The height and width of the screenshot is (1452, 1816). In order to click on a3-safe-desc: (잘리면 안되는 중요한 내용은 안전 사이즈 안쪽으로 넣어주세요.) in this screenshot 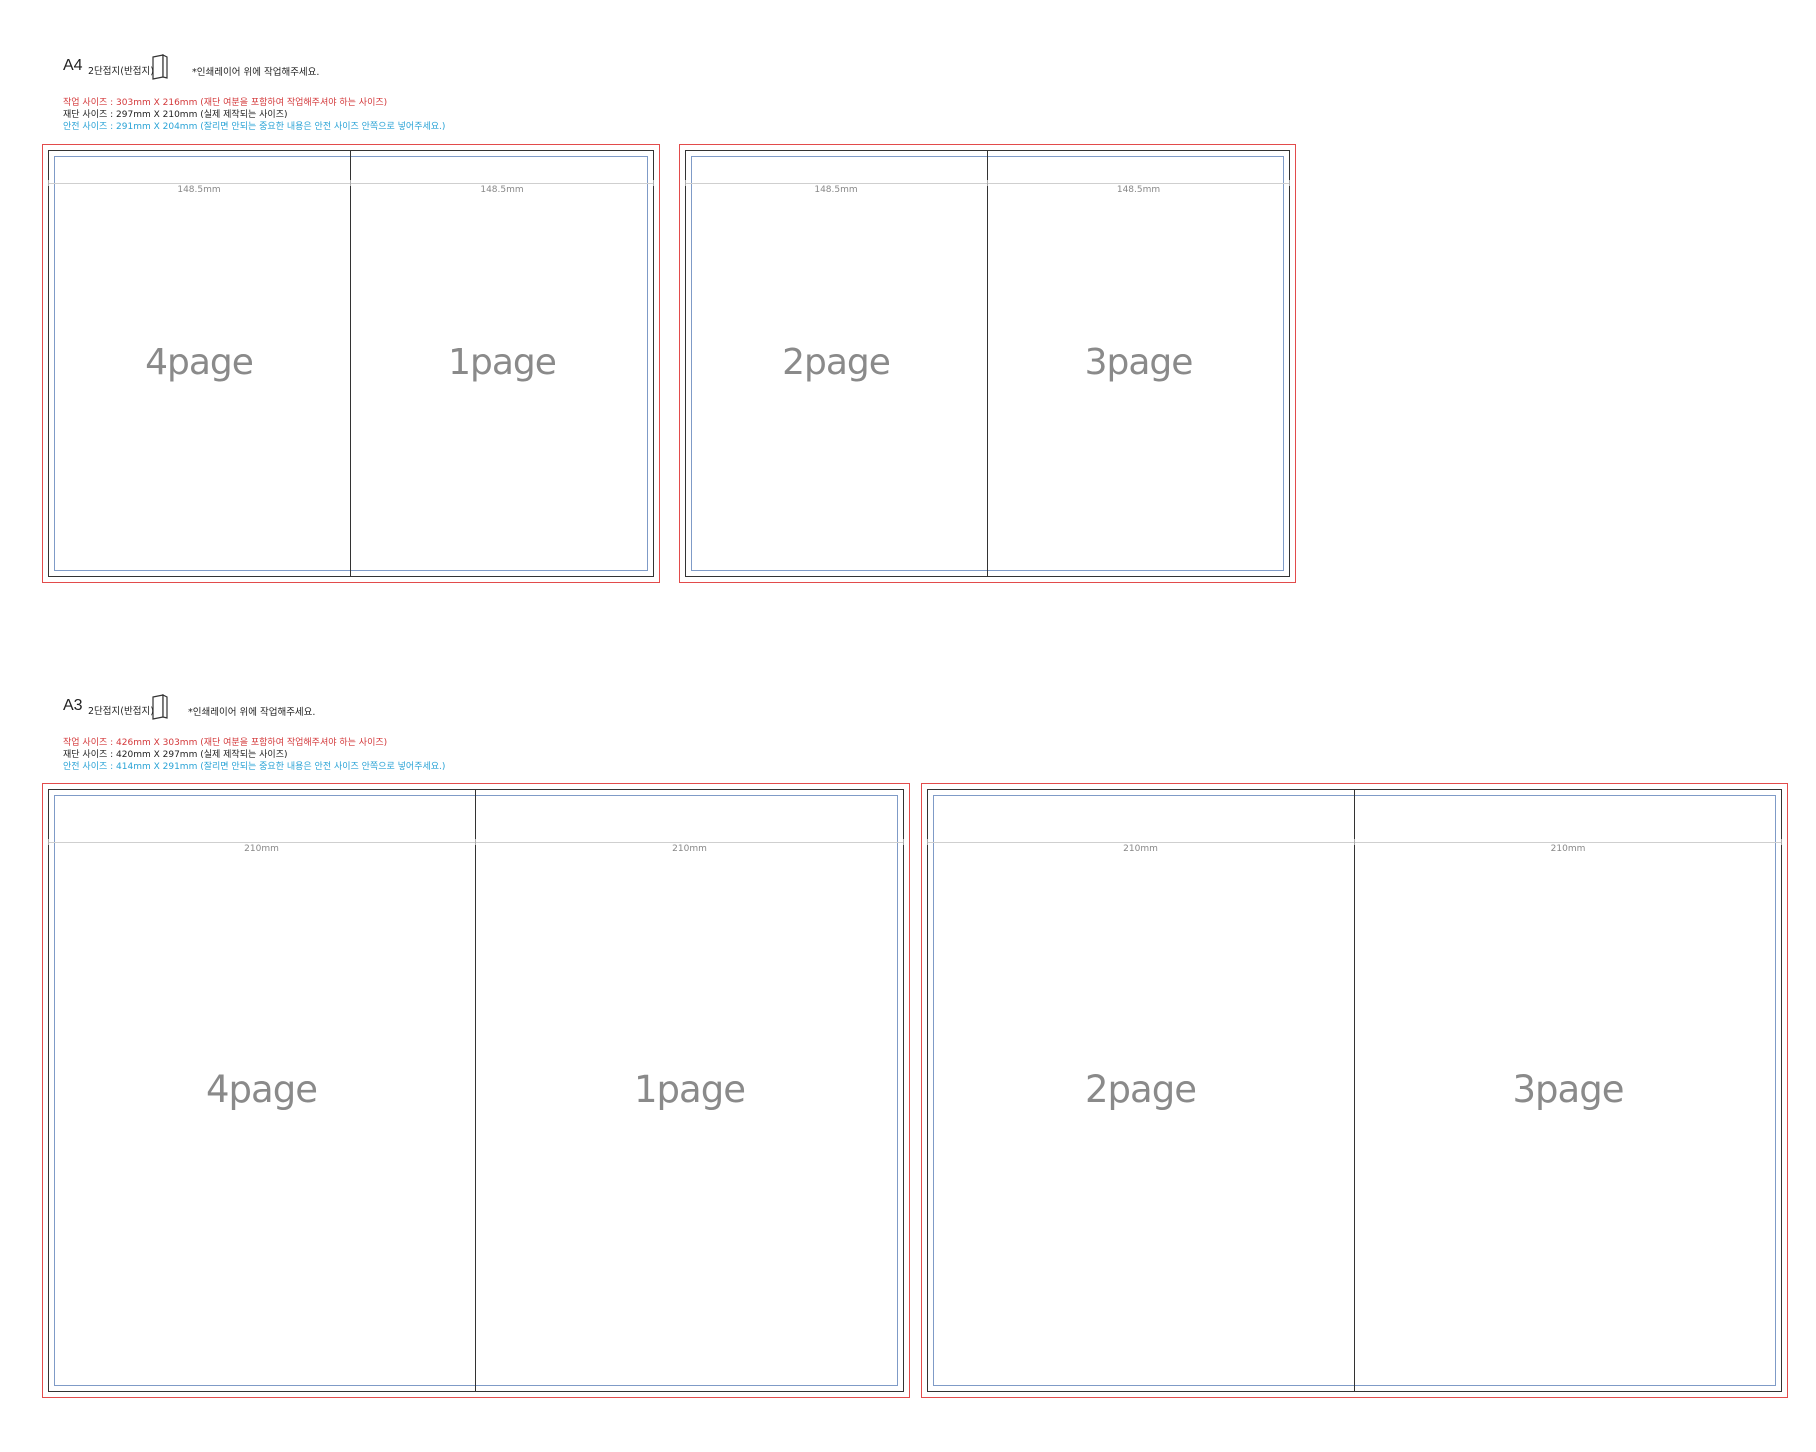, I will do `click(323, 767)`.